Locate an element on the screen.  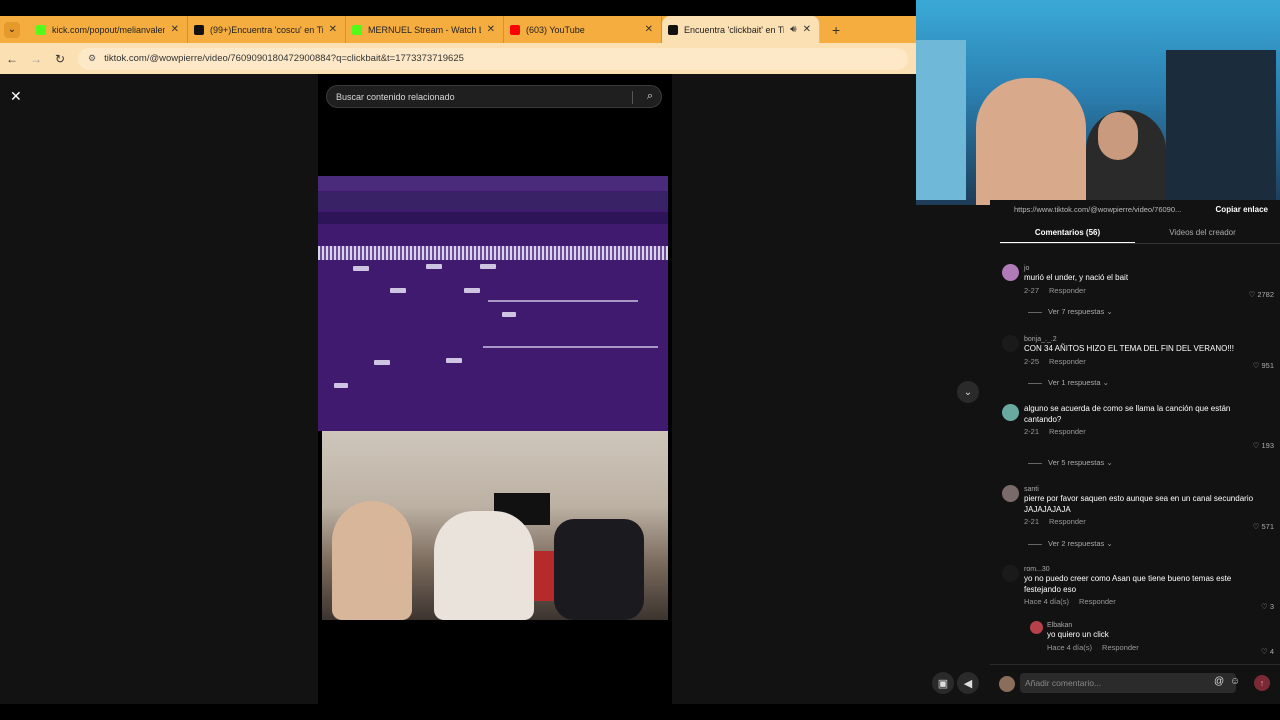
tab-label: kick.com/popout/melianvalen/c is located at coordinates (108, 29).